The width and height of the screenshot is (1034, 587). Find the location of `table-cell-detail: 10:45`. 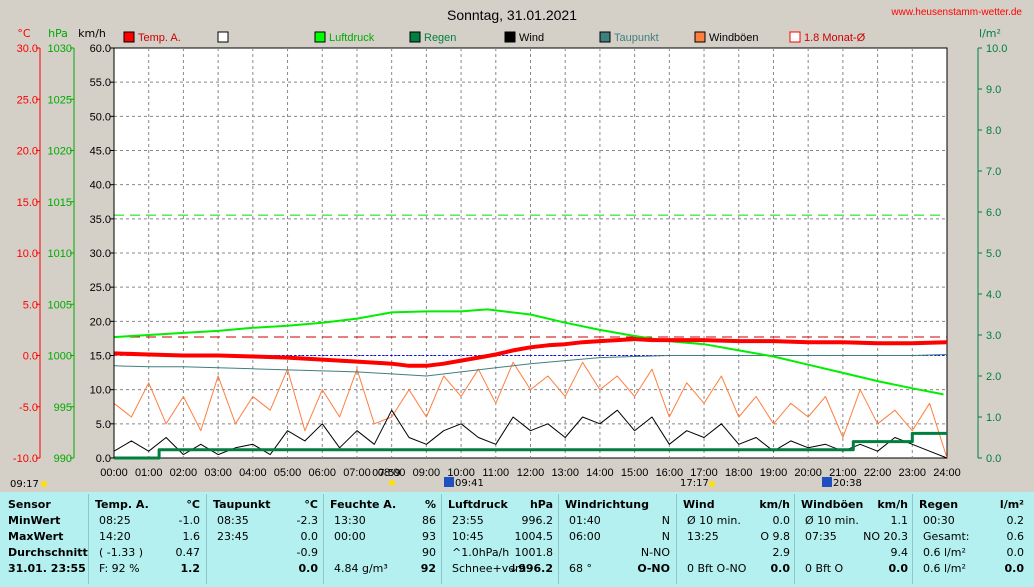

table-cell-detail: 10:45 is located at coordinates (468, 536).